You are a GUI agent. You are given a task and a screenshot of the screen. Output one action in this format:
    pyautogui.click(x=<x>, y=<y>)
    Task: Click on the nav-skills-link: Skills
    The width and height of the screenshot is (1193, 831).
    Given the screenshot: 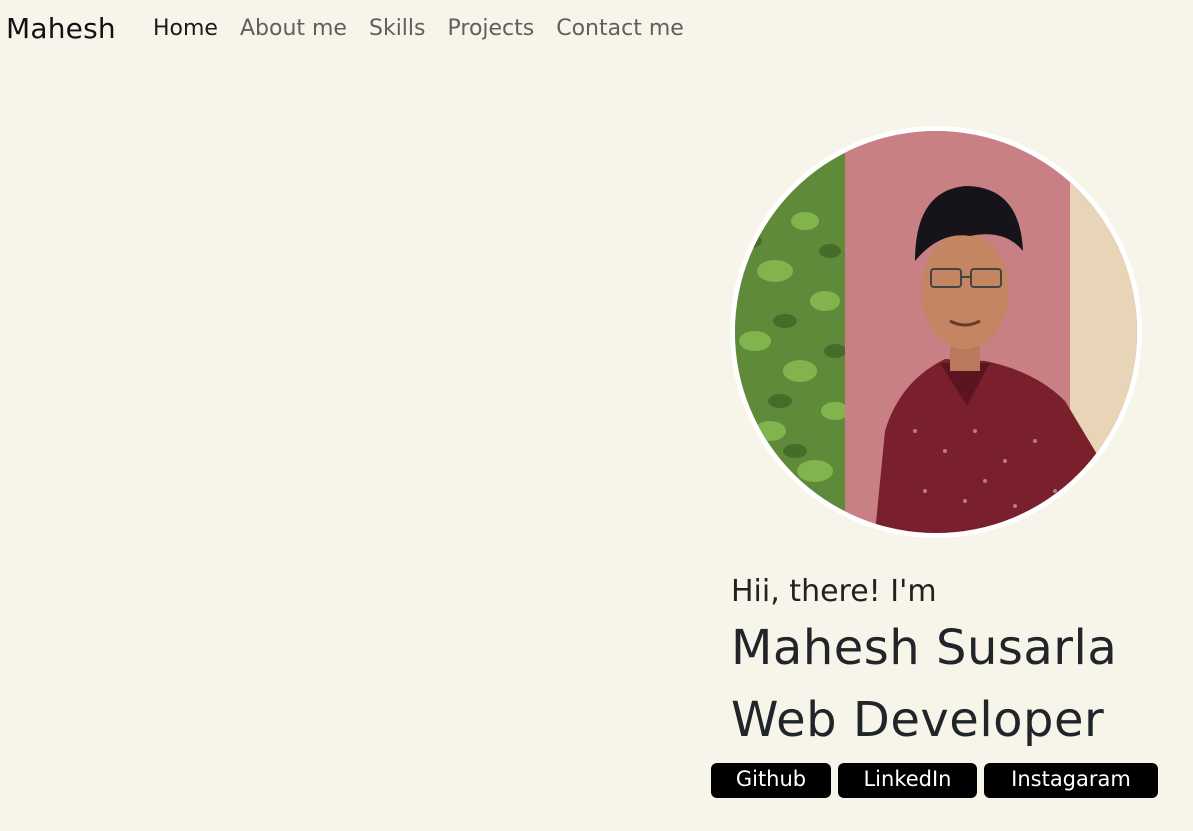 What is the action you would take?
    pyautogui.click(x=397, y=28)
    